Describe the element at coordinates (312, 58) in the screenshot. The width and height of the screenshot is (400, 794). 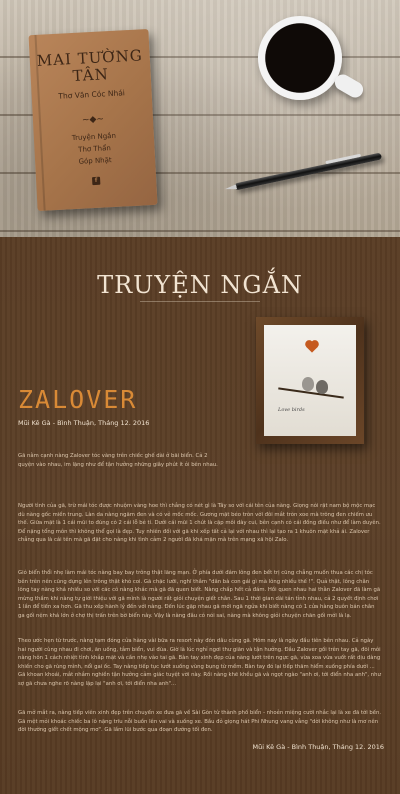
I see `coffee-cup-image` at that location.